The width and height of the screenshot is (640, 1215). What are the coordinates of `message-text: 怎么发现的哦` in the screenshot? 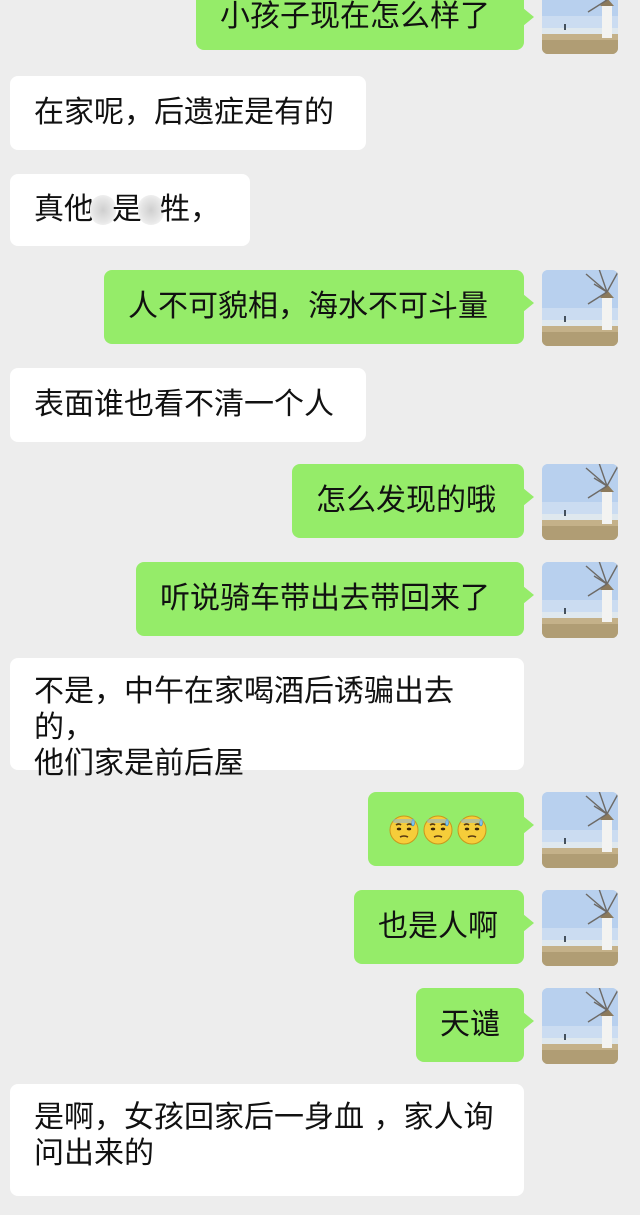 It's located at (406, 500).